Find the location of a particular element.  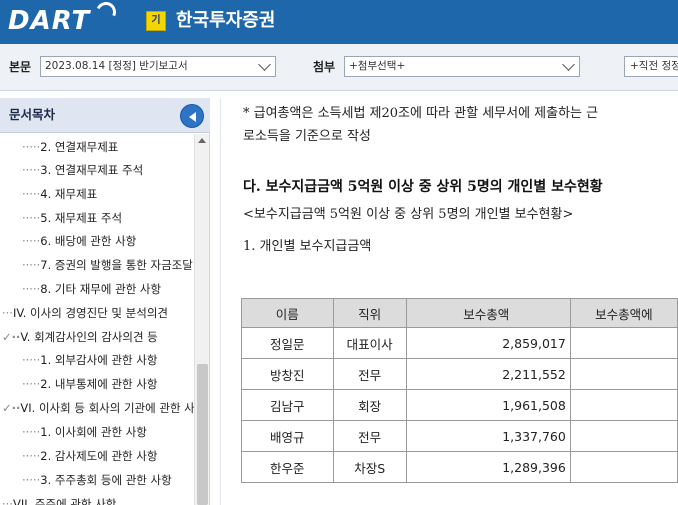

table-row: 김남구 회장 1,961,508 is located at coordinates (459, 405).